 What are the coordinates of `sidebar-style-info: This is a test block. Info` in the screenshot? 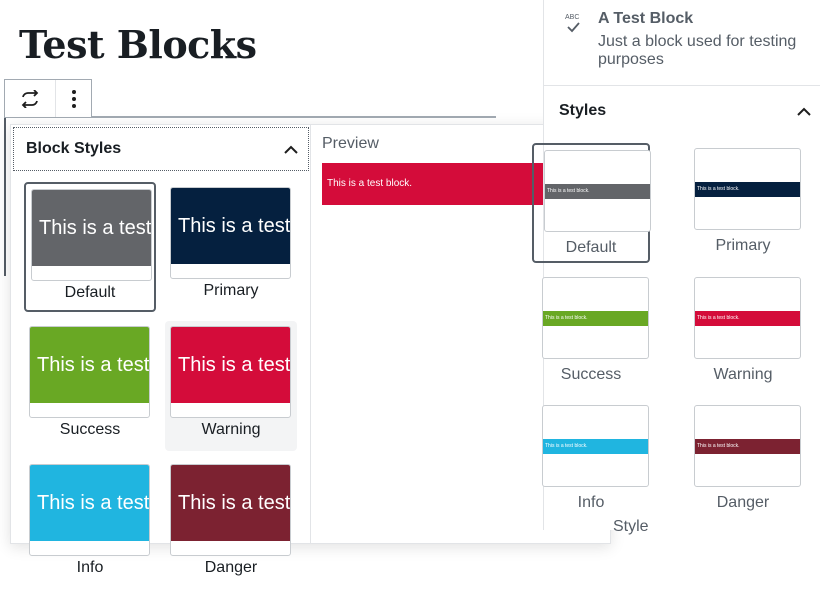 It's located at (591, 460).